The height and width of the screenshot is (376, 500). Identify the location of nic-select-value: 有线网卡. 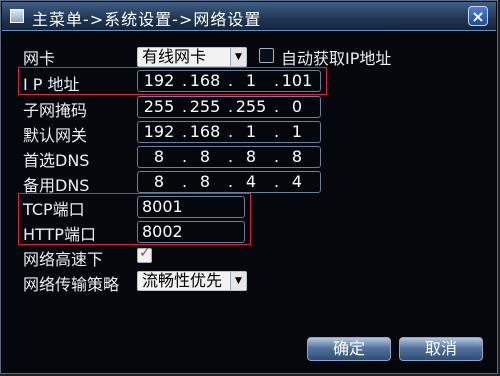
(174, 56).